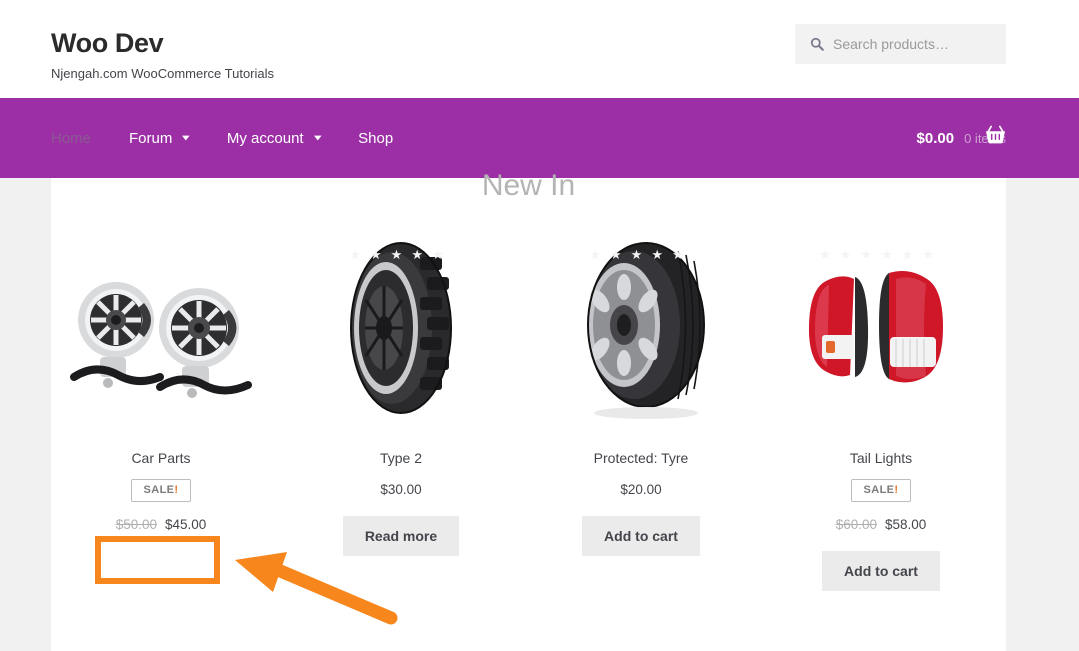 Image resolution: width=1079 pixels, height=651 pixels. Describe the element at coordinates (935, 138) in the screenshot. I see `cart-amount: $0.00` at that location.